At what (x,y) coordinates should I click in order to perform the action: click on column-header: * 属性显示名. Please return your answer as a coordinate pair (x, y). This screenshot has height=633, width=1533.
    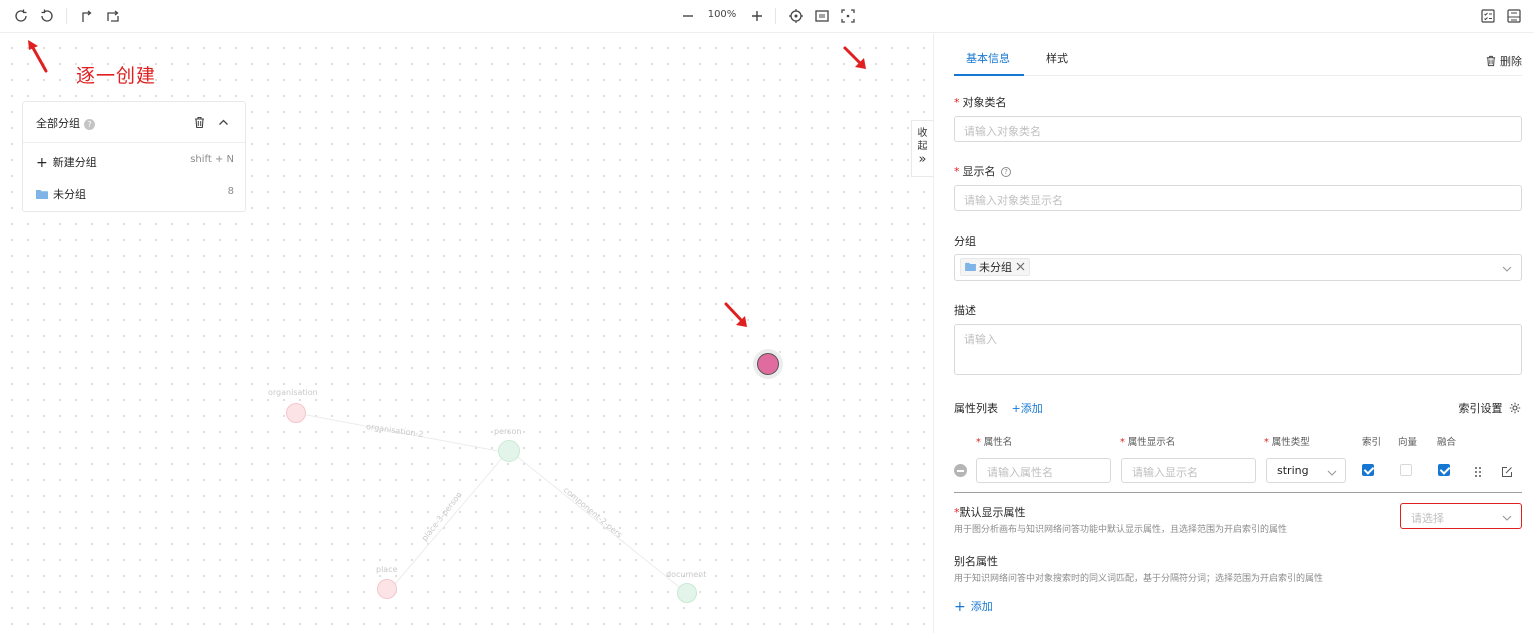
    Looking at the image, I should click on (1148, 442).